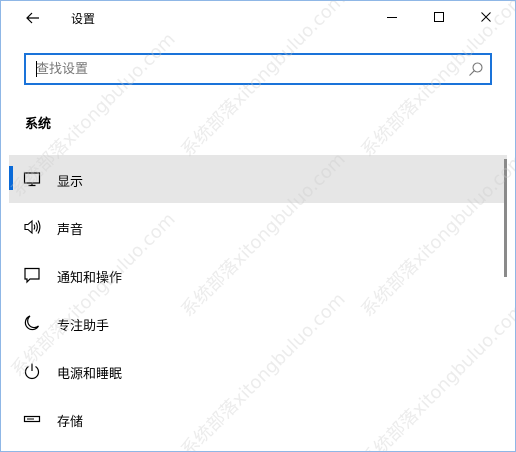 This screenshot has height=452, width=516. I want to click on monitor-icon, so click(32, 179).